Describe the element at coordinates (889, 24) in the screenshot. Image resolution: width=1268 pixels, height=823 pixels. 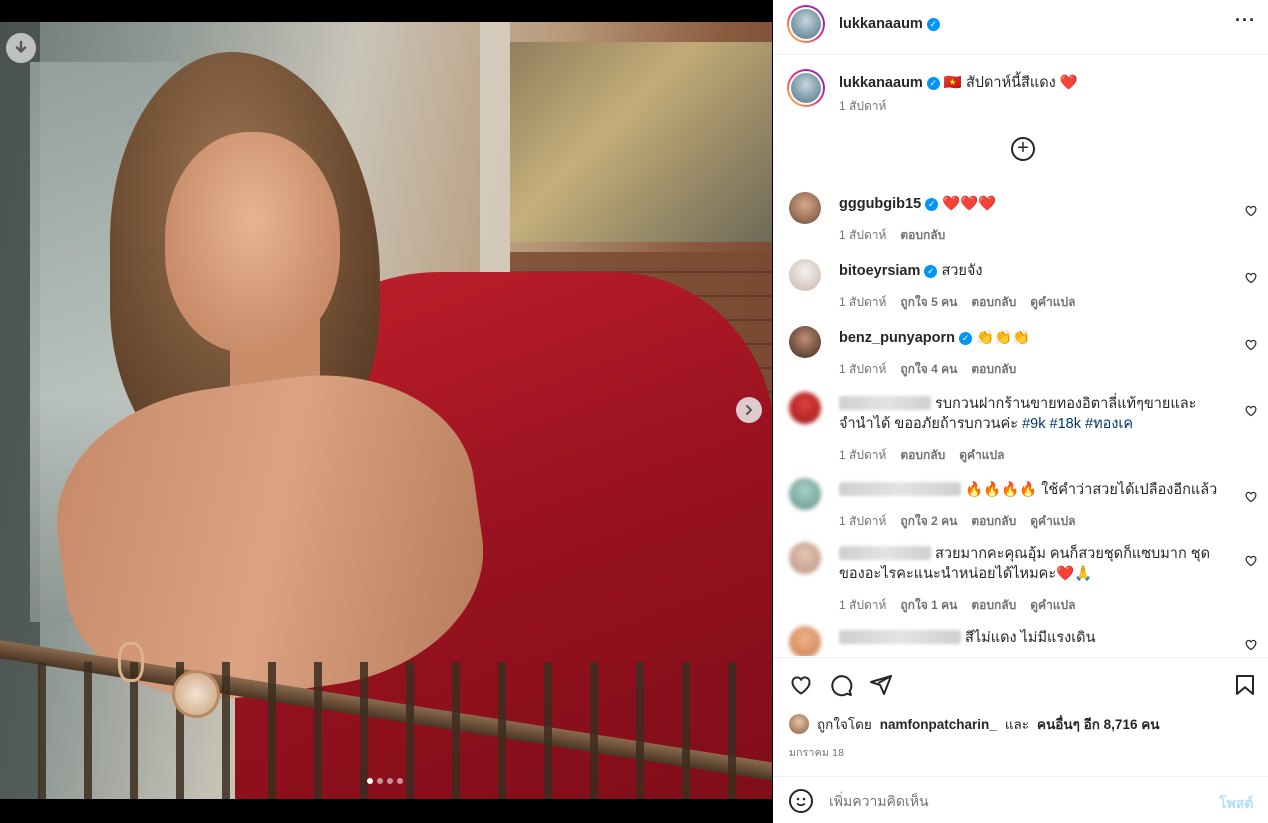
I see `author-username: lukkanaaum ✓` at that location.